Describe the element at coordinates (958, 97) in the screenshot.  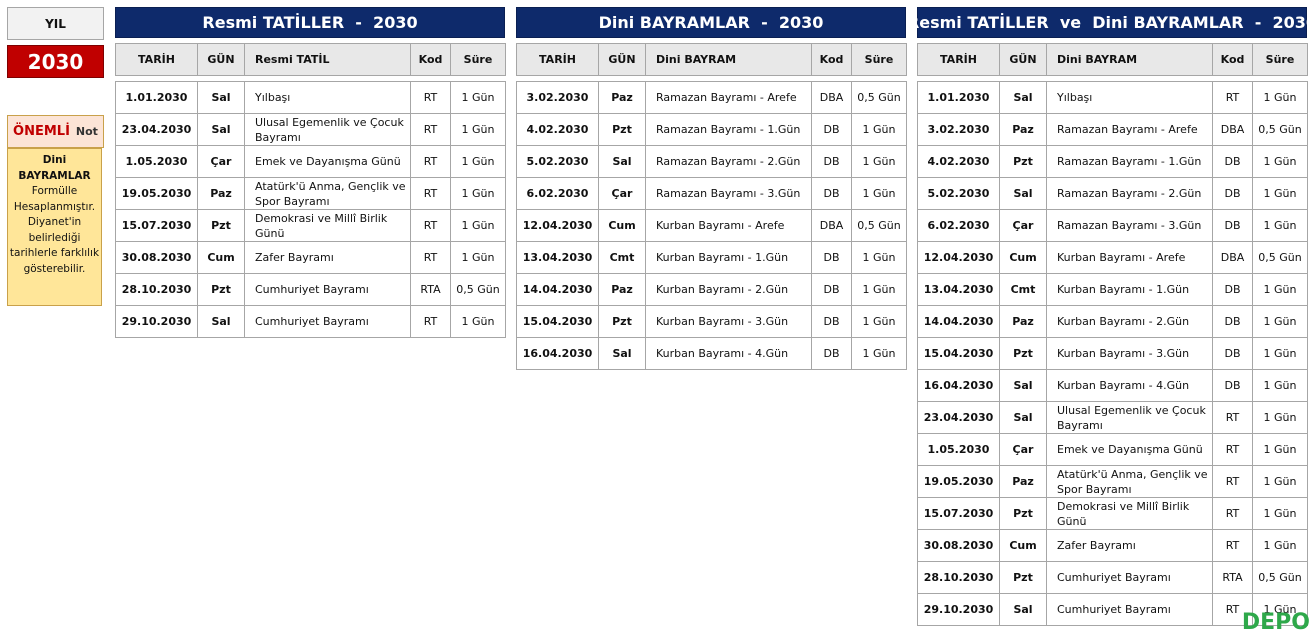
I see `cell-tarih: 1.01.2030` at that location.